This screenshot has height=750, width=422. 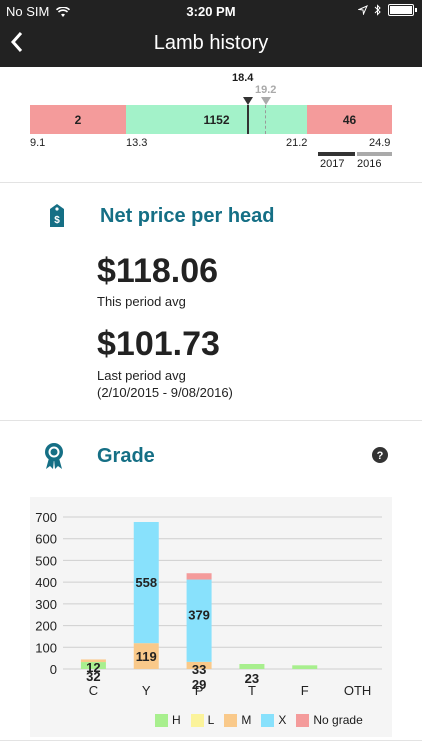 What do you see at coordinates (305, 690) in the screenshot?
I see `x-tick-label: F` at bounding box center [305, 690].